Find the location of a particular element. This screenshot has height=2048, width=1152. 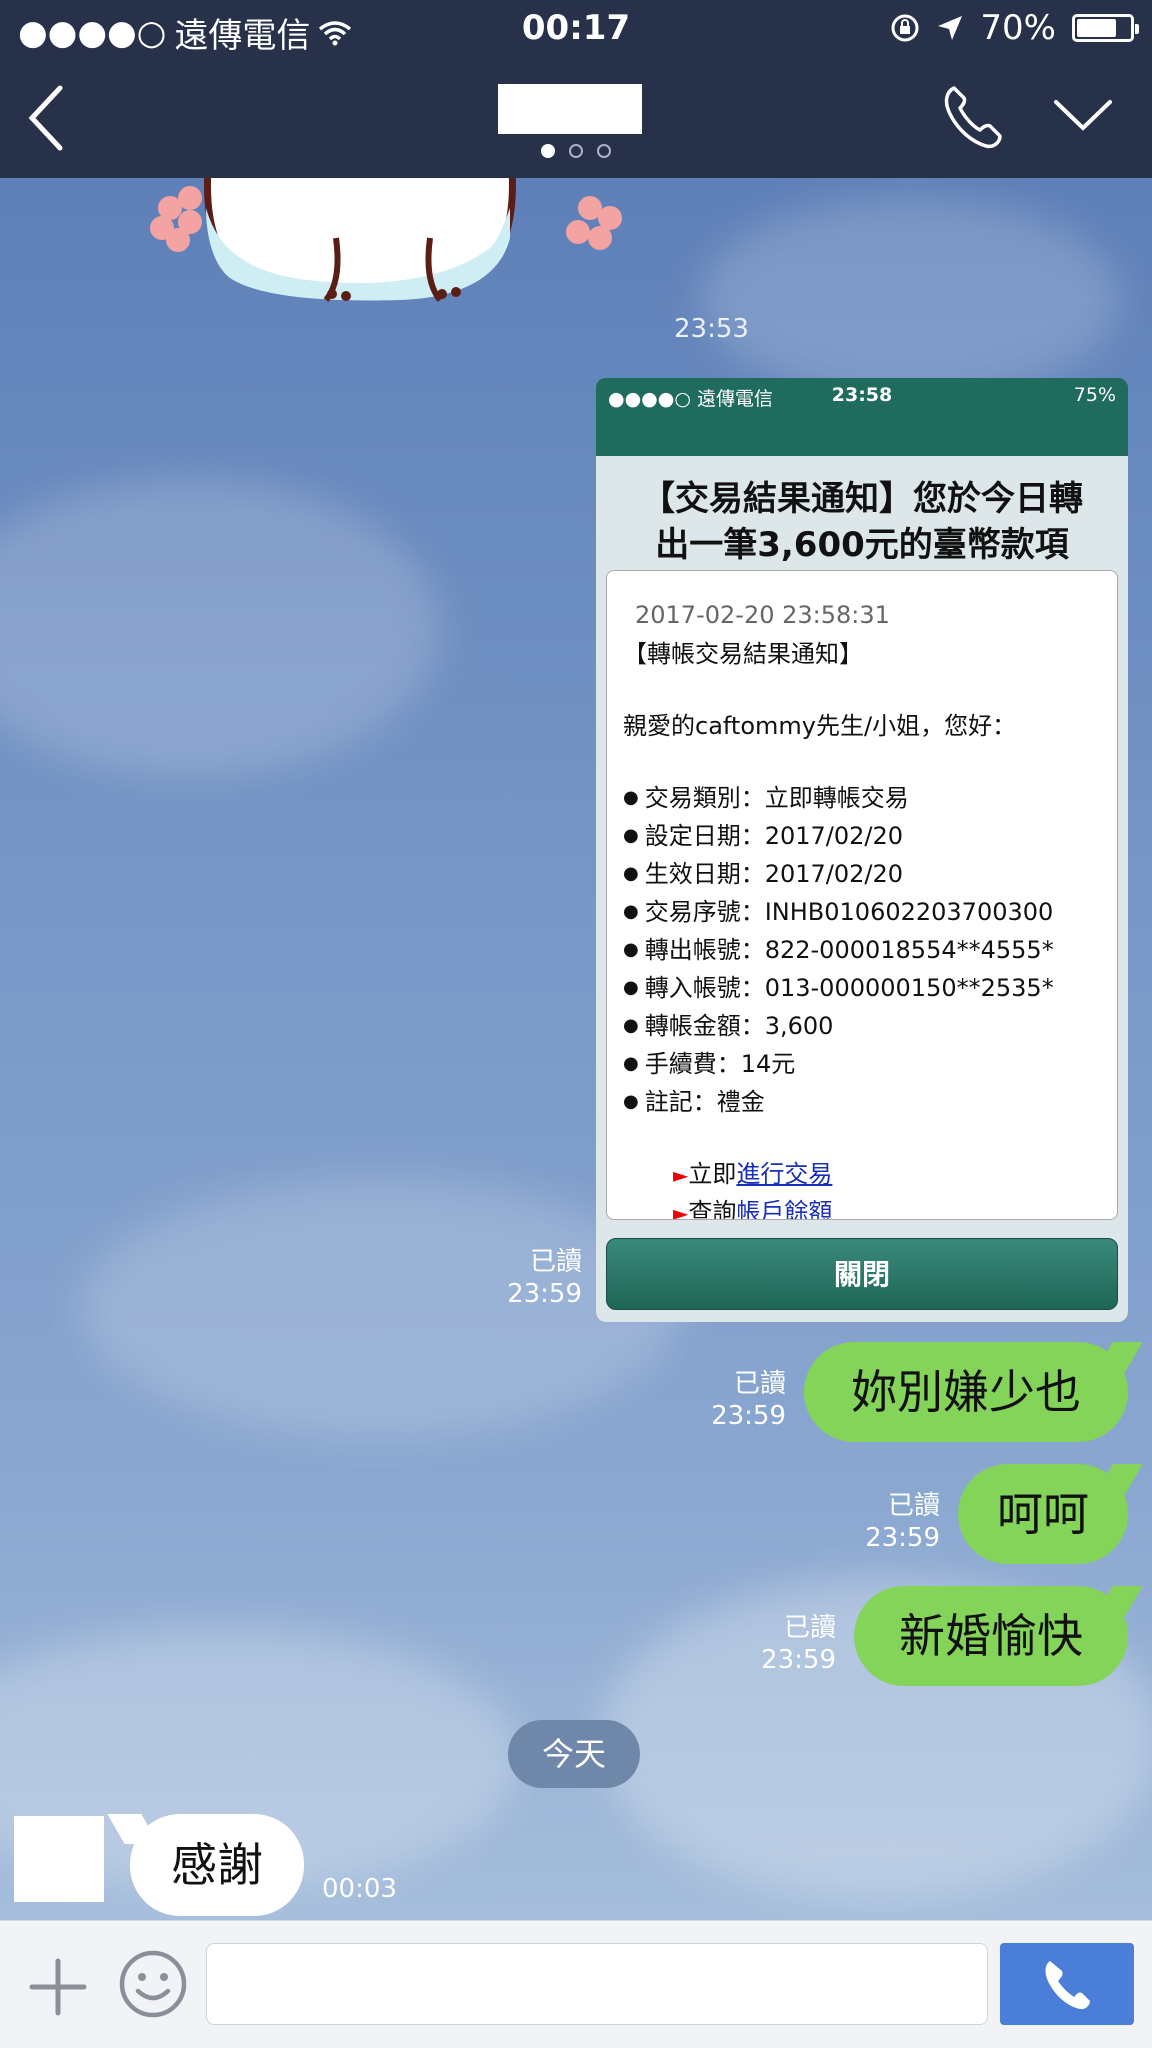

detail-item: 設定日期：2017/02/20 is located at coordinates (861, 836).